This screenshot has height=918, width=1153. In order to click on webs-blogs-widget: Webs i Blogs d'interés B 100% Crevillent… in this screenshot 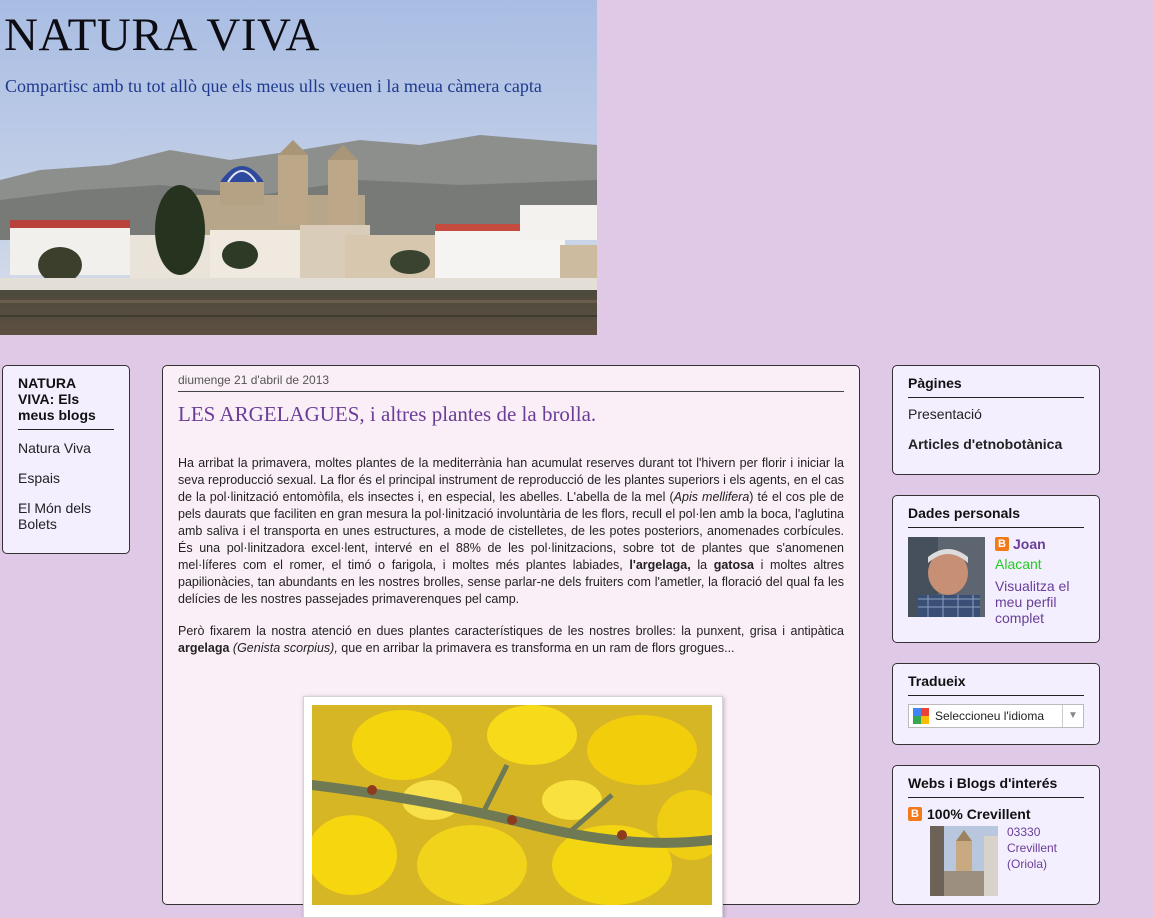, I will do `click(996, 835)`.